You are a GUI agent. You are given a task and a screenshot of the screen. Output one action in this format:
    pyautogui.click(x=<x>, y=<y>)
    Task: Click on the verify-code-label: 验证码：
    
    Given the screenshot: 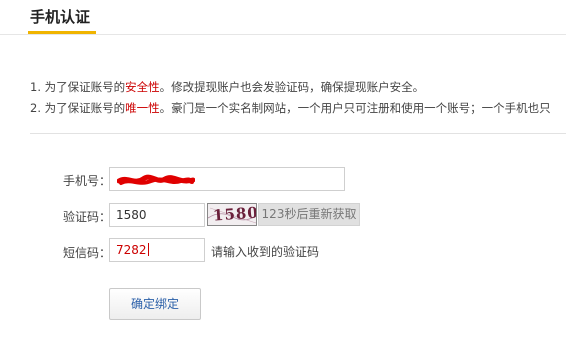 What is the action you would take?
    pyautogui.click(x=87, y=217)
    